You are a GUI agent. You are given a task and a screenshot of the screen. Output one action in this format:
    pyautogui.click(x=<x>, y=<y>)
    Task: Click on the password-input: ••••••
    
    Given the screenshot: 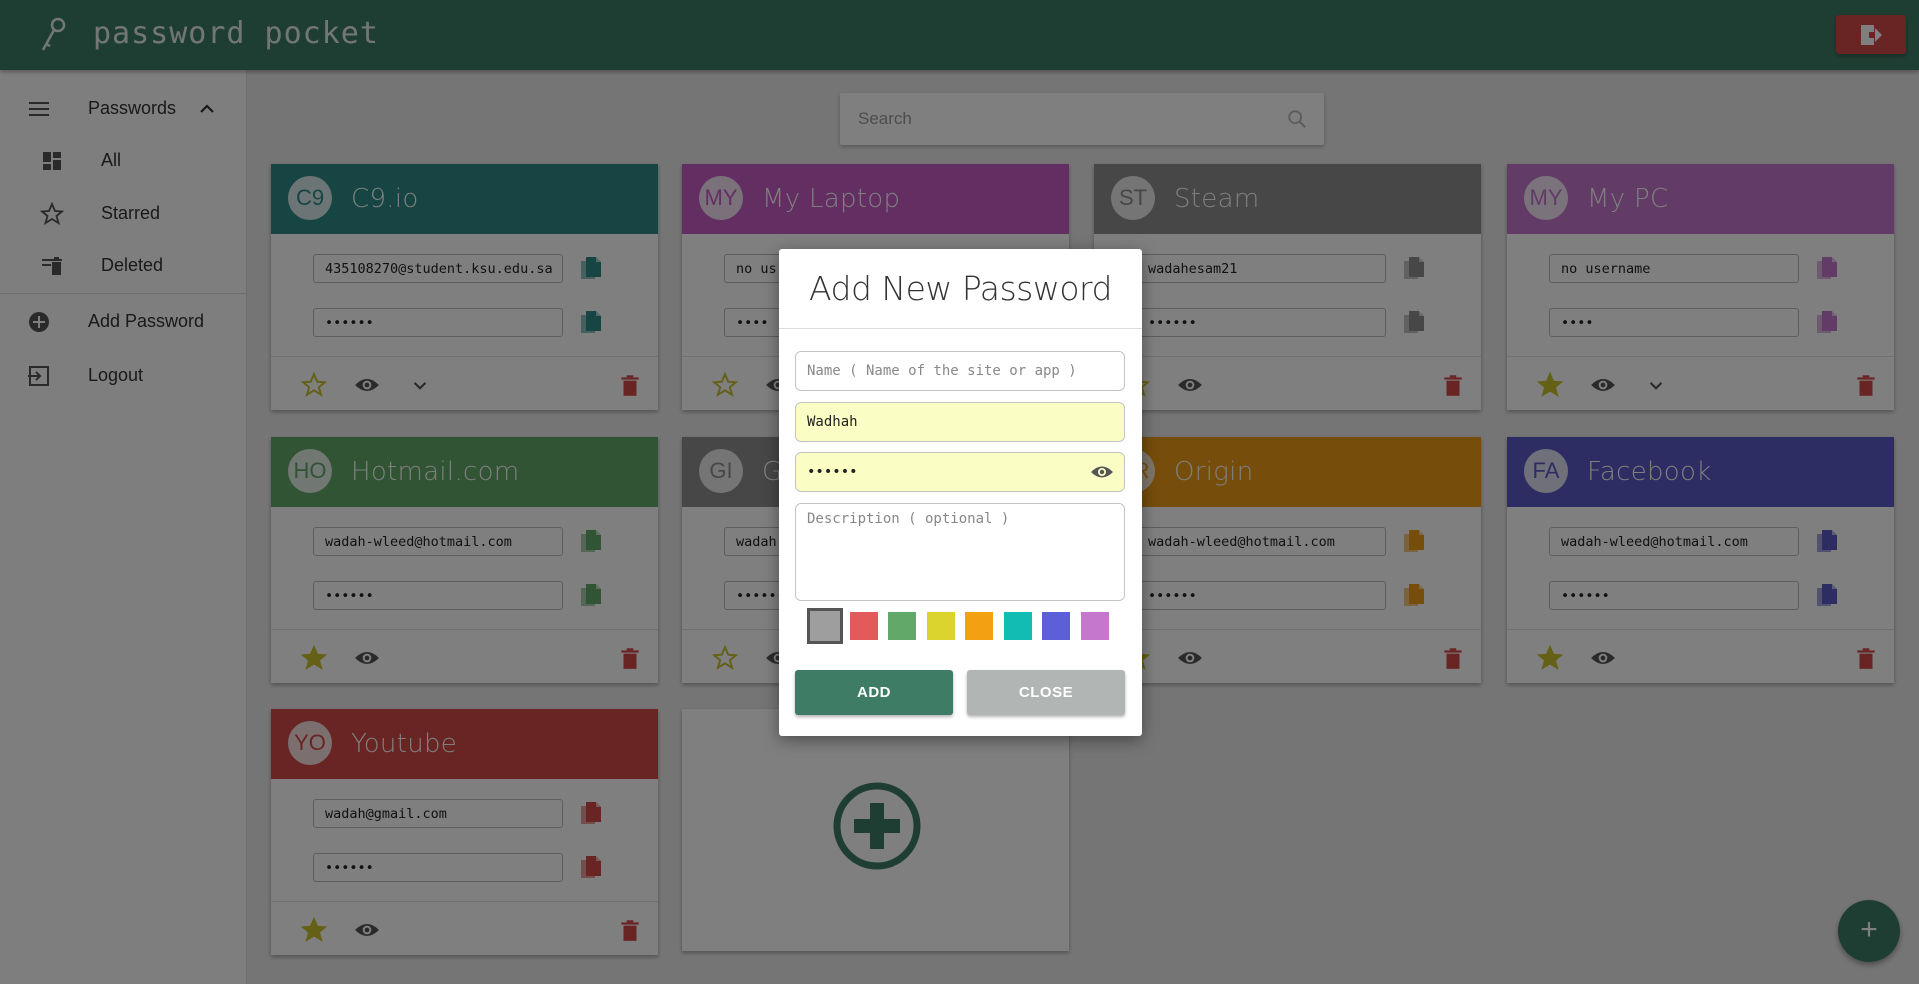 What is the action you would take?
    pyautogui.click(x=960, y=472)
    